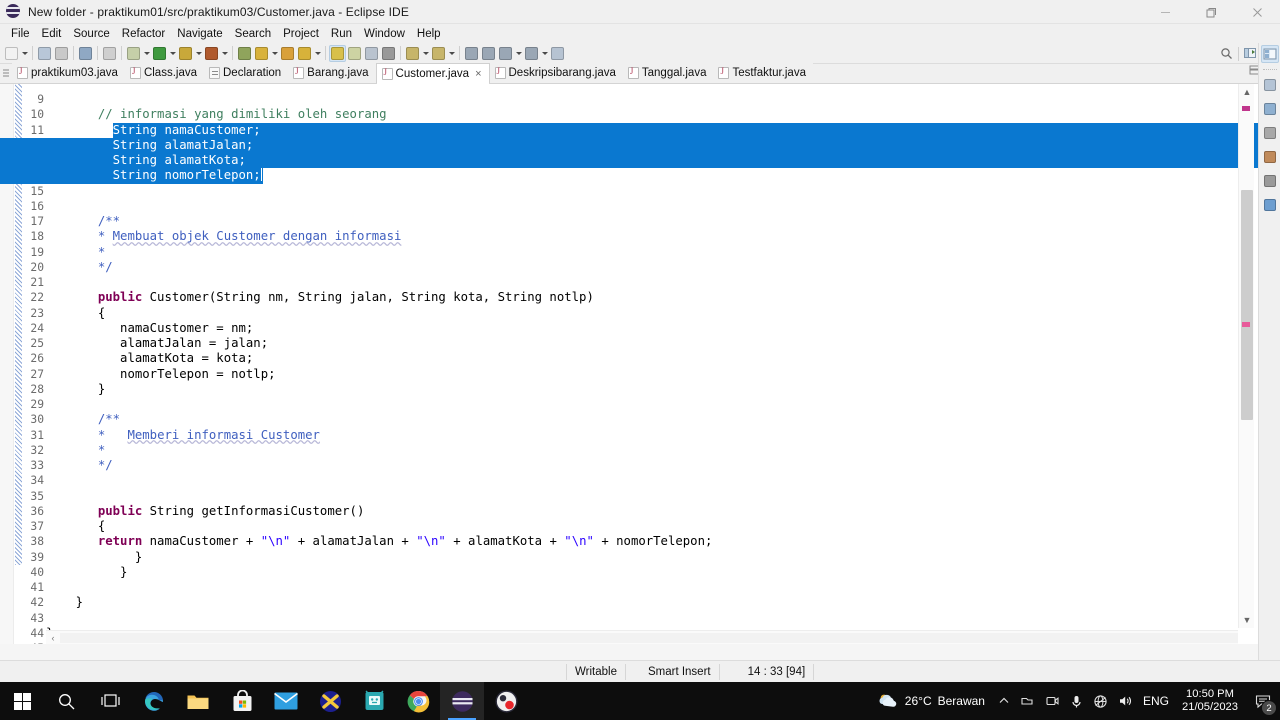 This screenshot has height=720, width=1280. I want to click on edge-icon, so click(154, 701).